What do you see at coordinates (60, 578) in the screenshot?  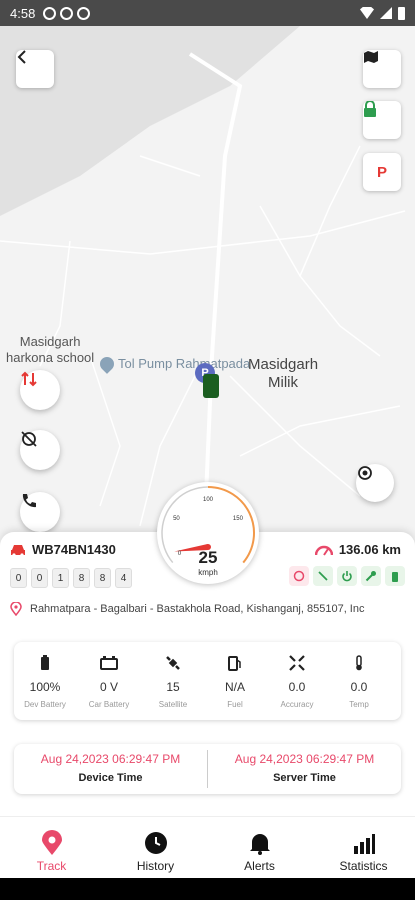 I see `odometer-digit: 1` at bounding box center [60, 578].